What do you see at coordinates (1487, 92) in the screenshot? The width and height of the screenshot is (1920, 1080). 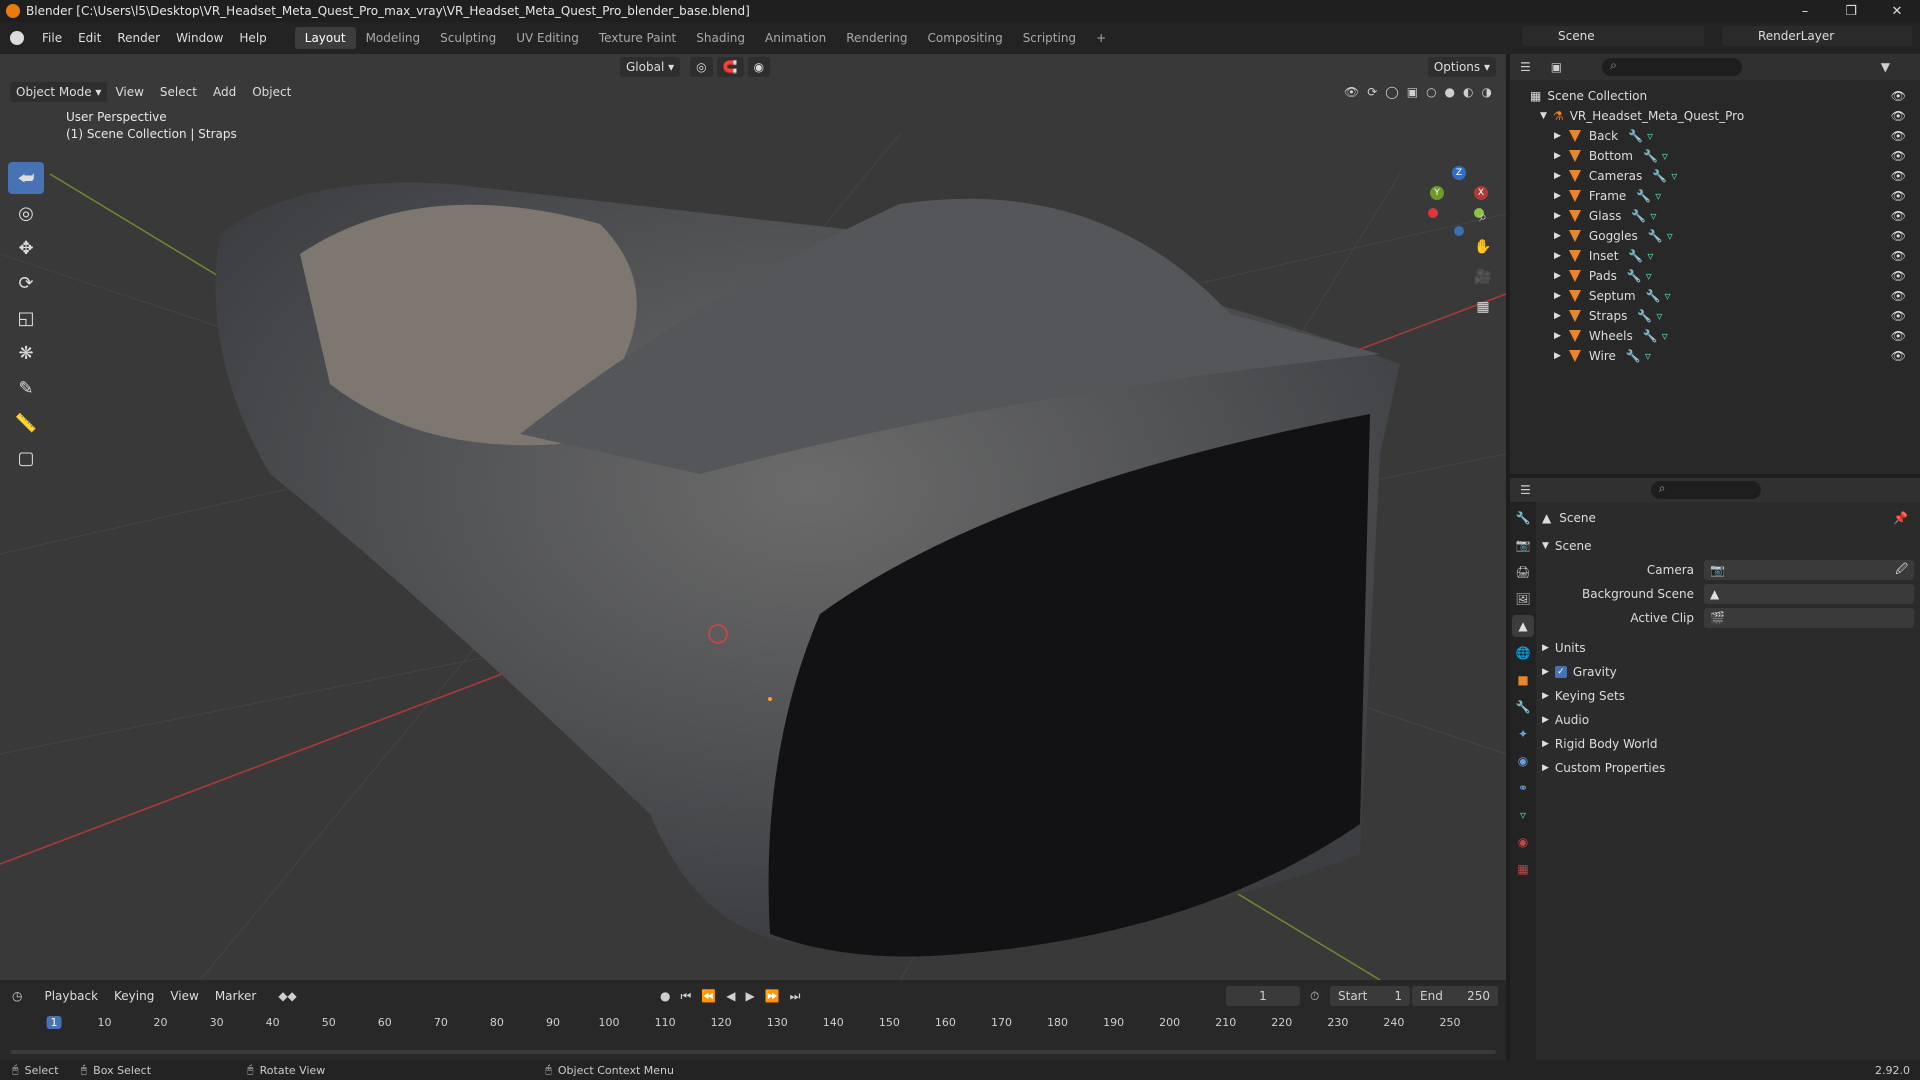 I see `rendered-shading-icon: ◑` at bounding box center [1487, 92].